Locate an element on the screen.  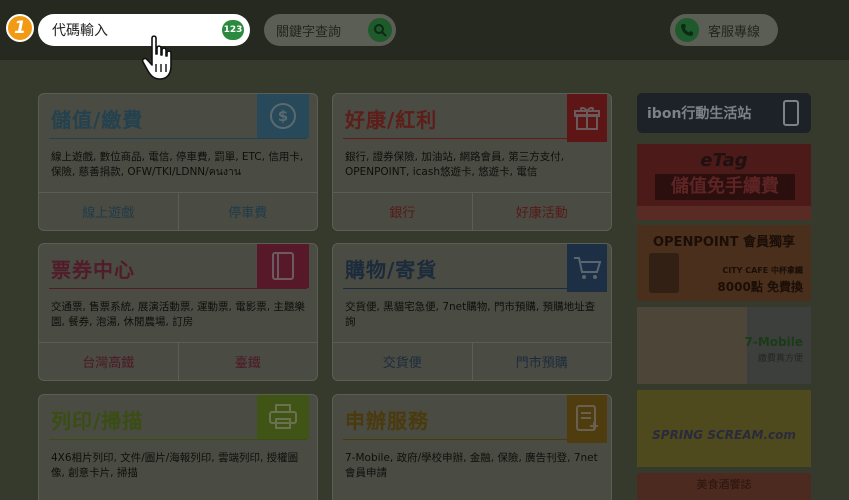
banner-etag: eTag 儲值免手續費 is located at coordinates (724, 182).